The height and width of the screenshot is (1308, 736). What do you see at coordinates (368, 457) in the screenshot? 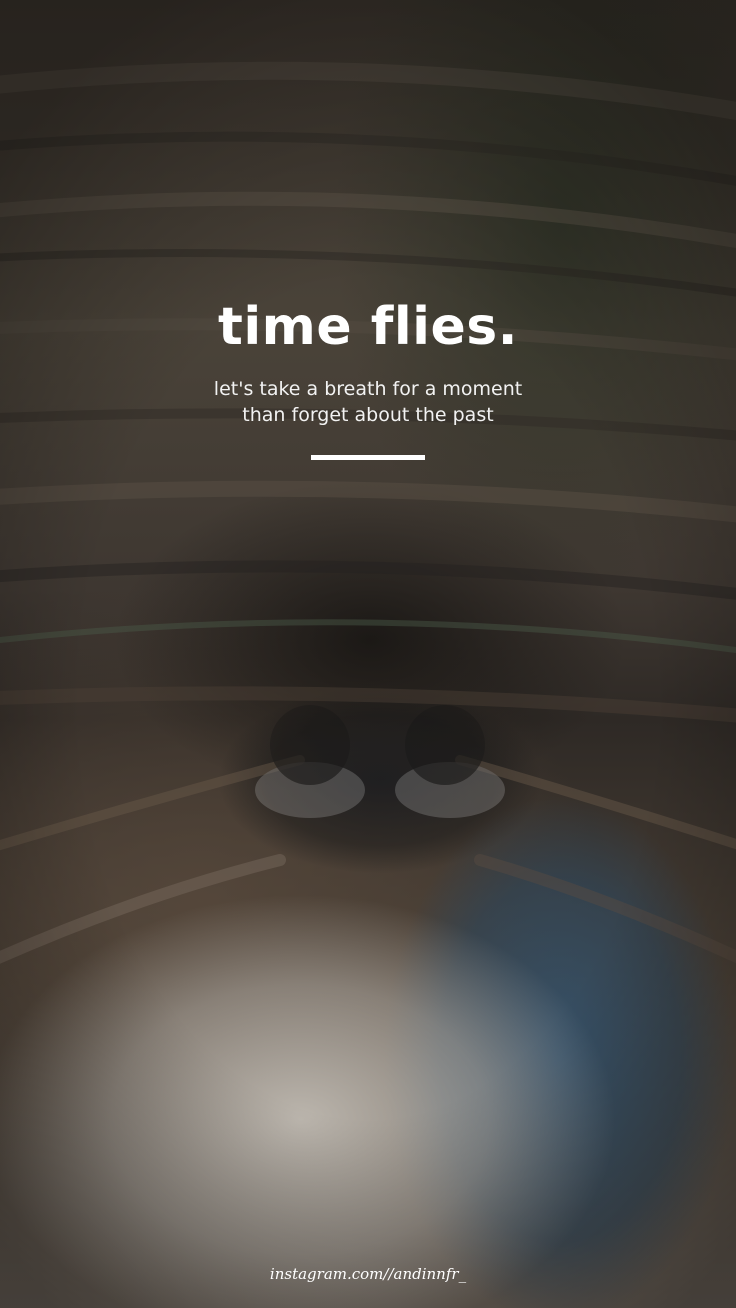
I see `title-divider` at bounding box center [368, 457].